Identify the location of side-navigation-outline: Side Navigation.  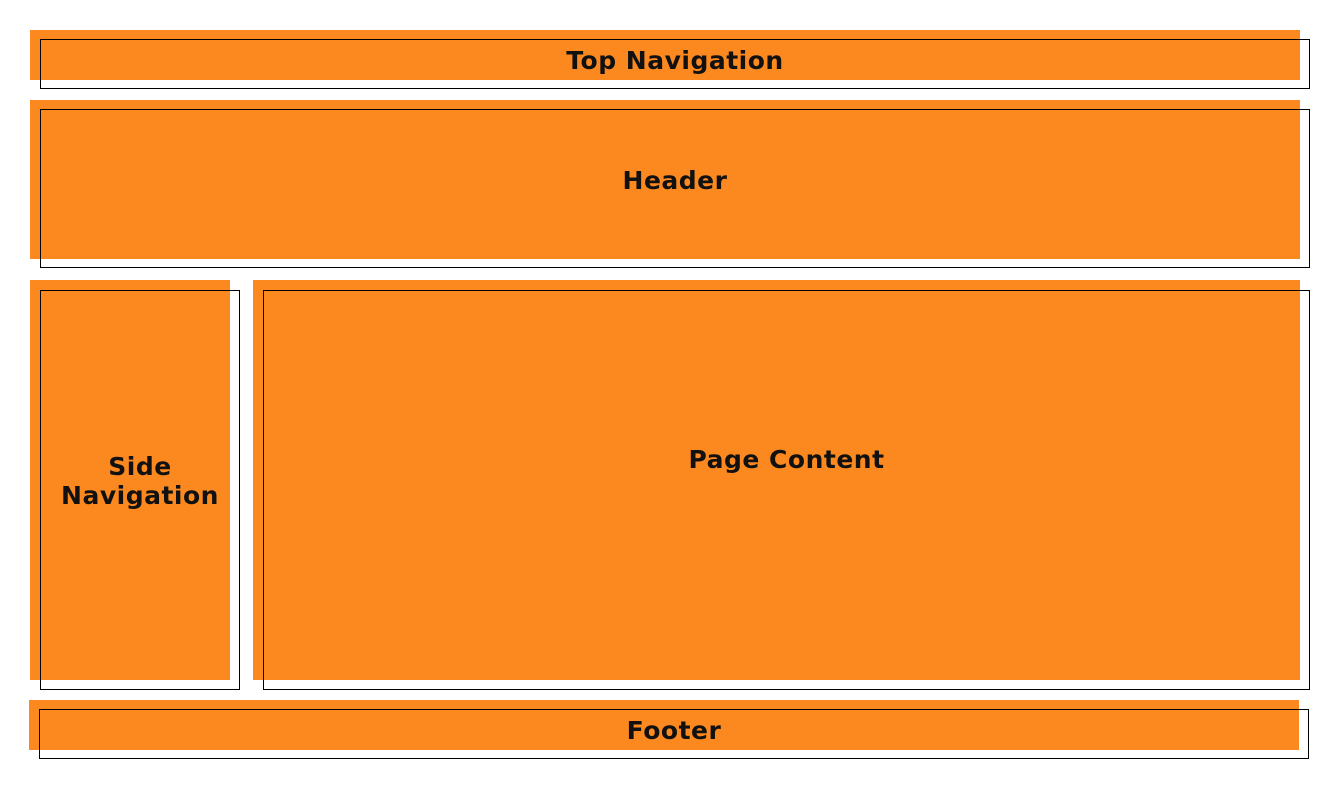
(140, 490).